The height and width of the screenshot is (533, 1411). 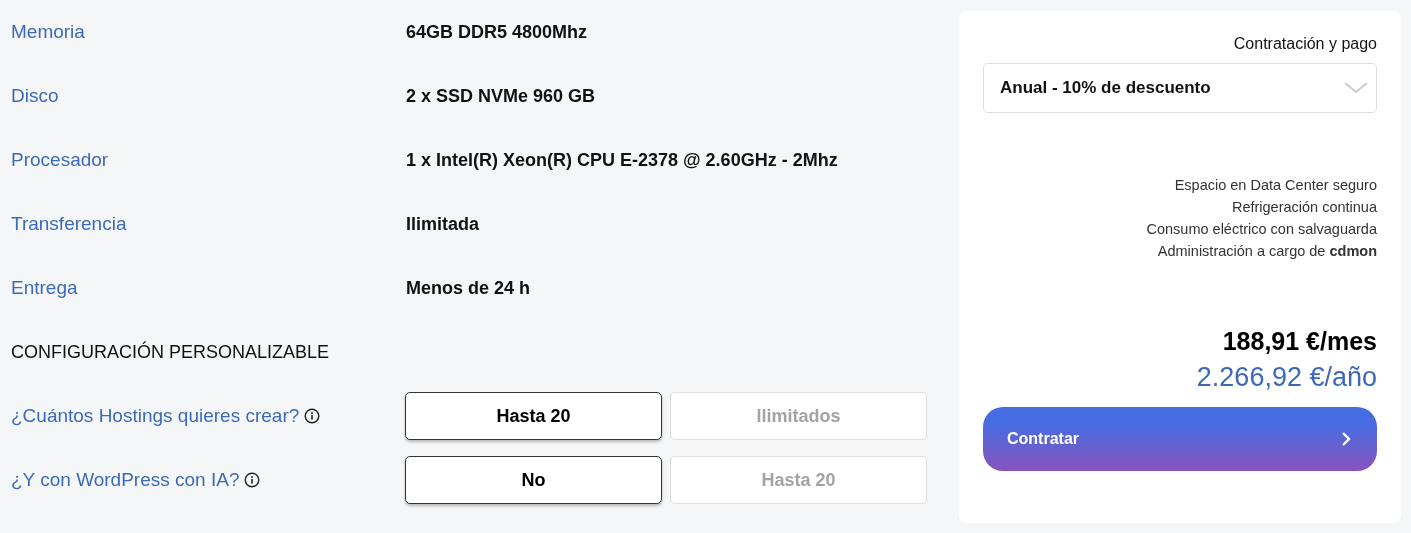 I want to click on card-title: Contratación y pago, so click(x=1304, y=44).